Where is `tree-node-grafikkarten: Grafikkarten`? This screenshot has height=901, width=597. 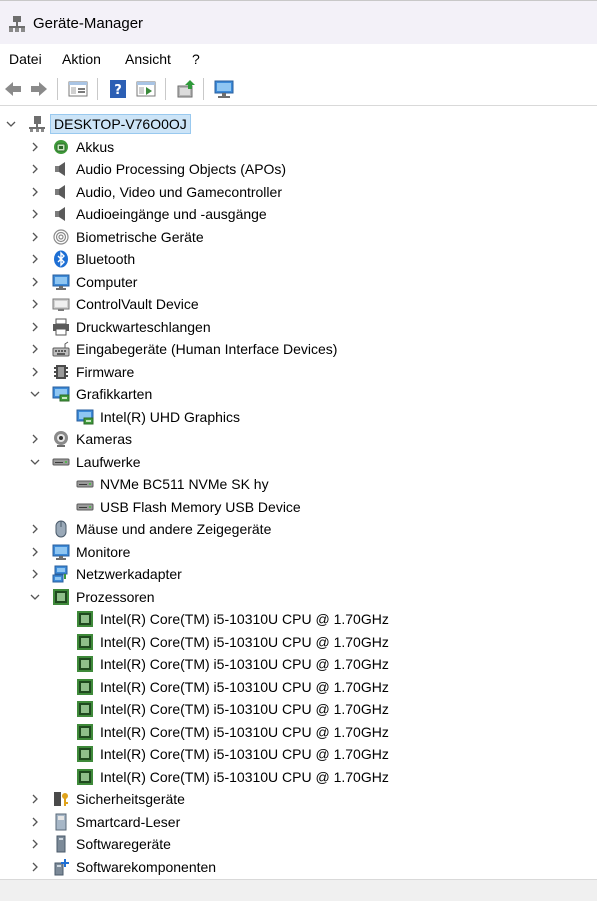 tree-node-grafikkarten: Grafikkarten is located at coordinates (298, 394).